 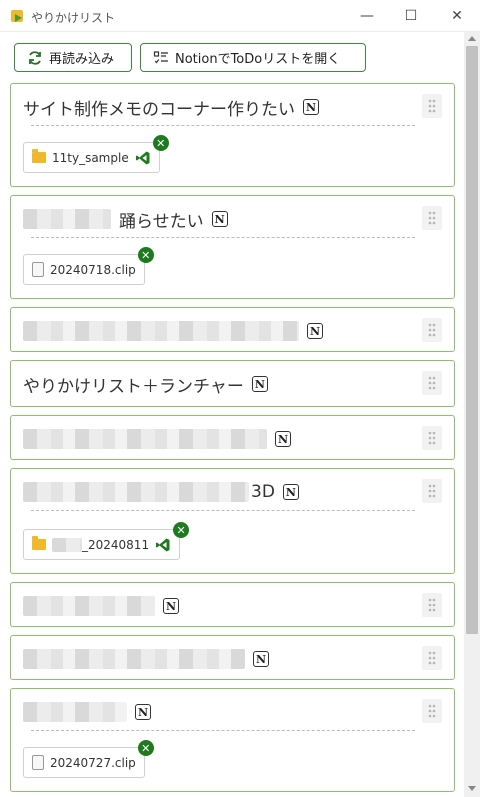 I want to click on item-title: 3D, so click(x=263, y=492).